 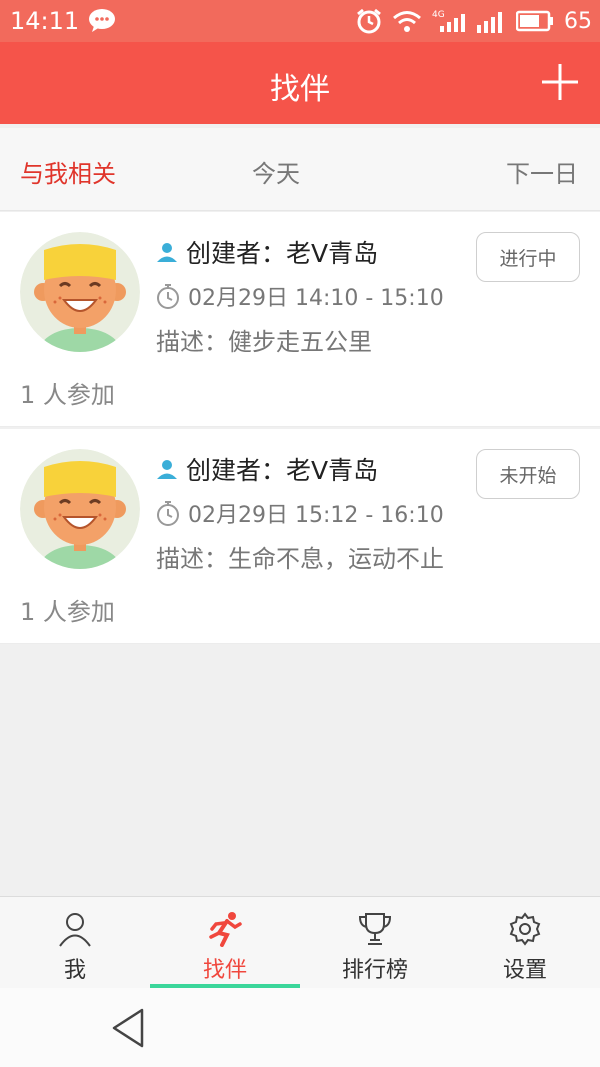 I want to click on time-row: 02月29日 14:10 - 15:10, so click(x=300, y=296).